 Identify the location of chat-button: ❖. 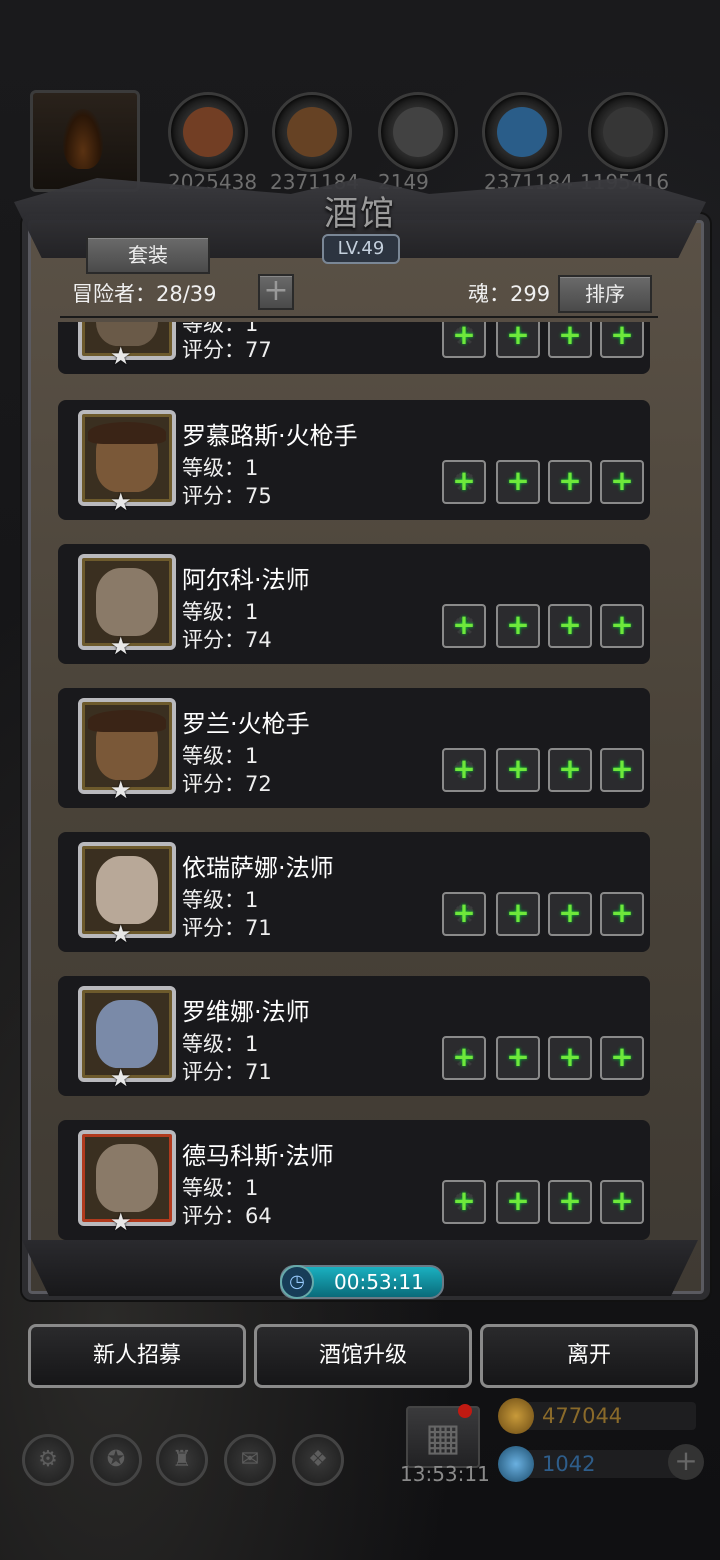
(318, 1460).